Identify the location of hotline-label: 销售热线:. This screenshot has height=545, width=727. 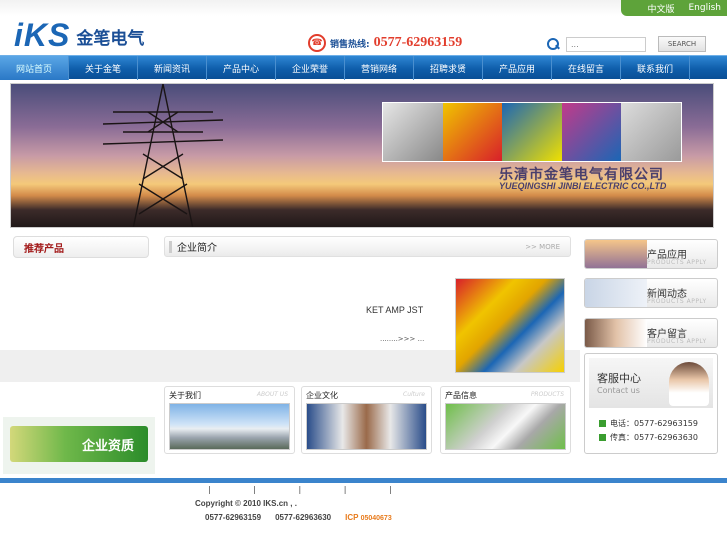
(350, 44).